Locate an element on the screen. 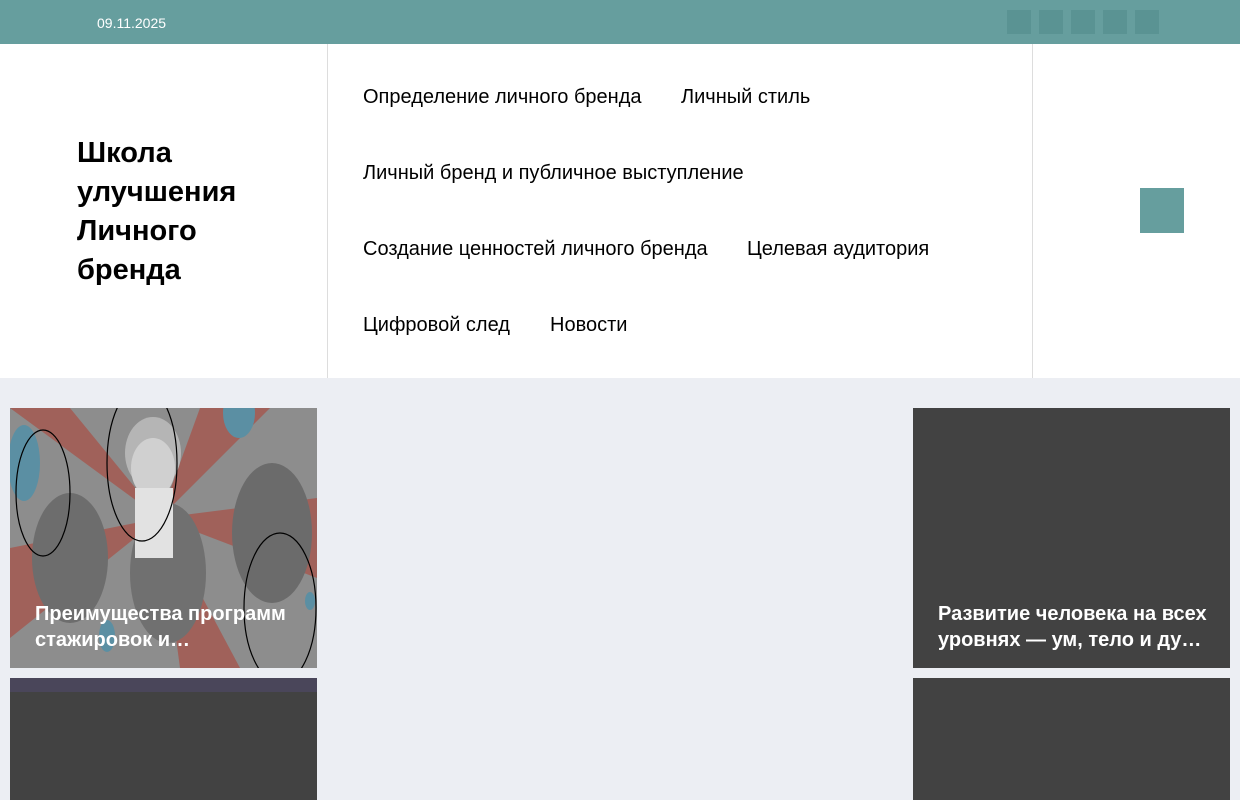 The image size is (1240, 800). top-bar: 09.11.2025 is located at coordinates (620, 22).